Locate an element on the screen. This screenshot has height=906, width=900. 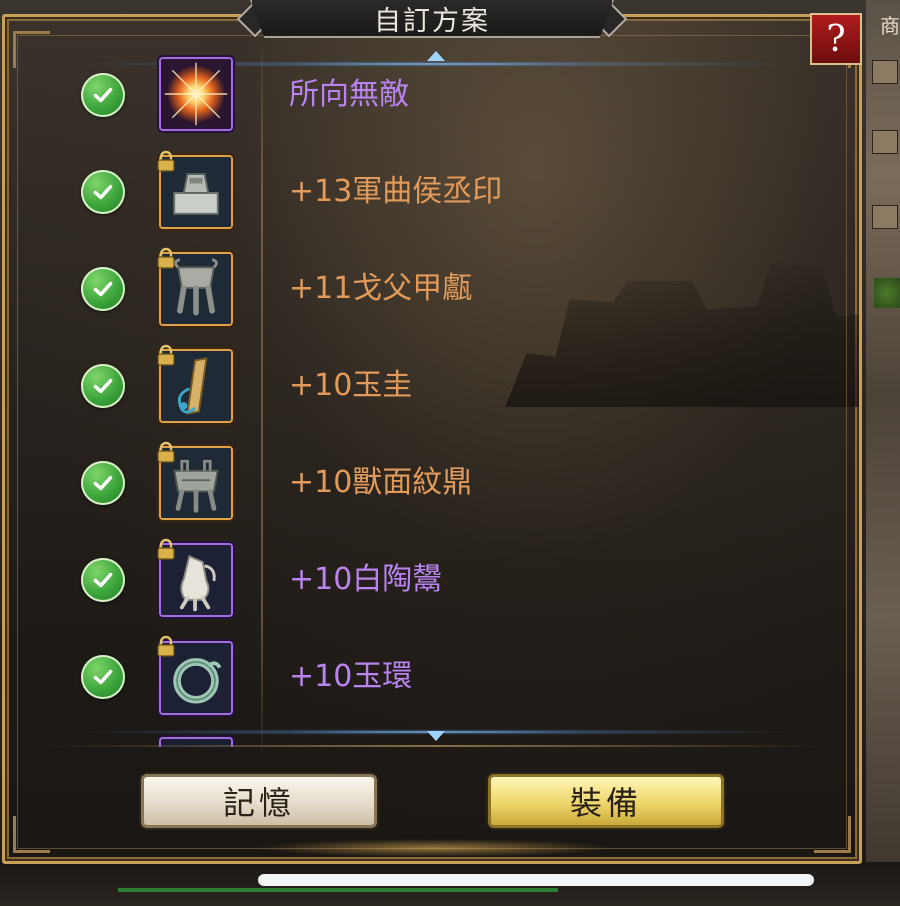
list-item: +10獸面紋鼎 is located at coordinates (432, 483).